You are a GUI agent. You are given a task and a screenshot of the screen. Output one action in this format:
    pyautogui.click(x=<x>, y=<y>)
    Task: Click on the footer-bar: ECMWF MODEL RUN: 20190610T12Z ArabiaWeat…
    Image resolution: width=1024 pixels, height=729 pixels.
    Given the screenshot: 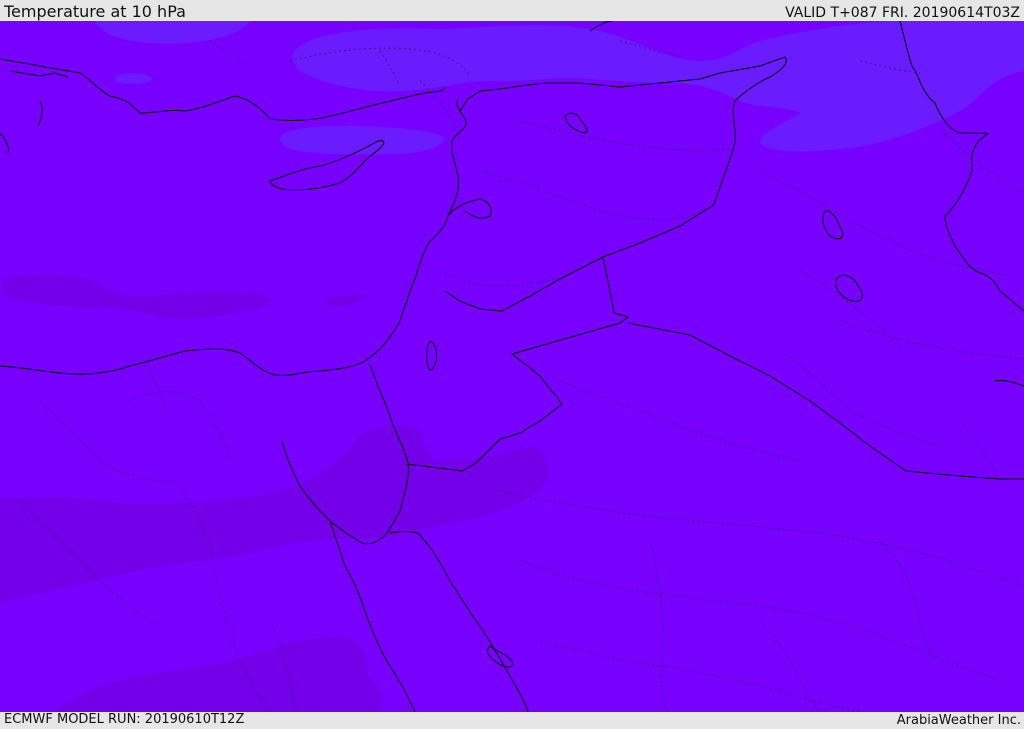 What is the action you would take?
    pyautogui.click(x=512, y=720)
    